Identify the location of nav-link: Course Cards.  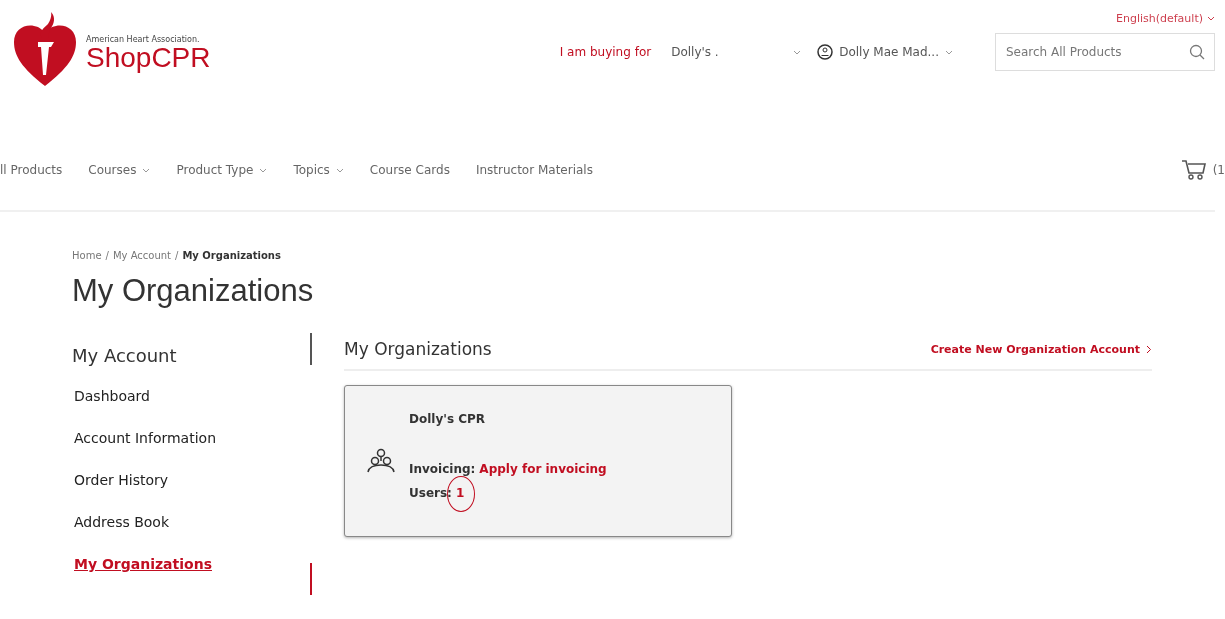
(409, 170).